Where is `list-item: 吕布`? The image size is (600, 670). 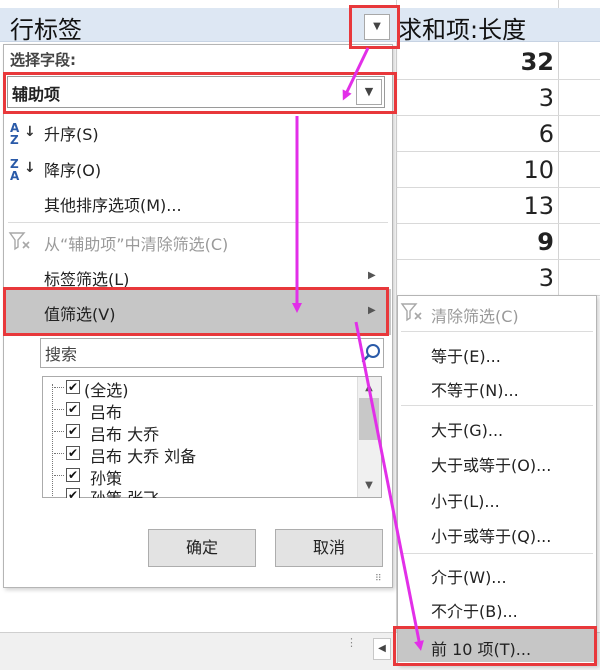 list-item: 吕布 is located at coordinates (106, 412).